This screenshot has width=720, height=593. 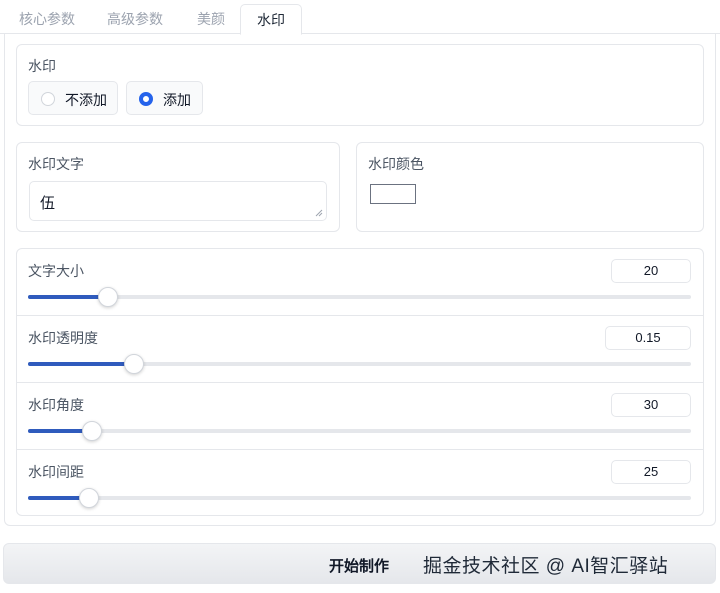 What do you see at coordinates (42, 66) in the screenshot?
I see `watermark-toggle-label: 水印` at bounding box center [42, 66].